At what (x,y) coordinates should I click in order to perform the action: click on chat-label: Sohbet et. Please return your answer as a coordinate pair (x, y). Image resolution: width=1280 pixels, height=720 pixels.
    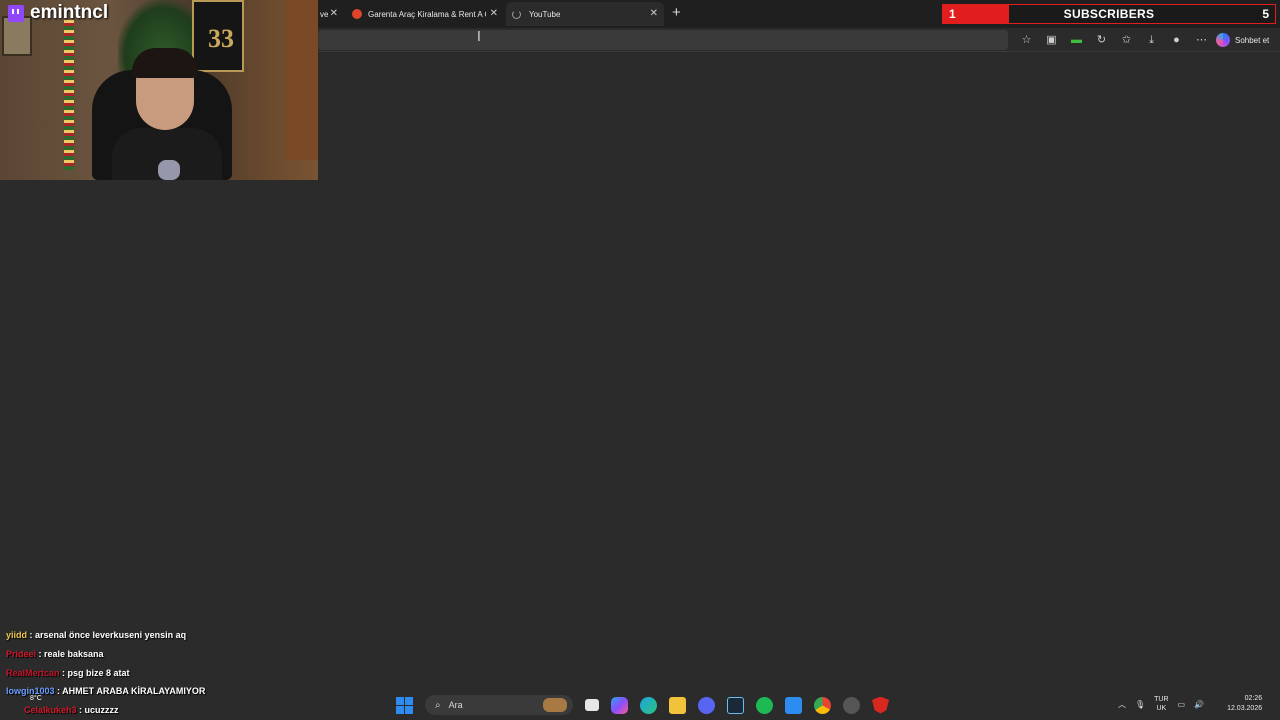
    Looking at the image, I should click on (1252, 40).